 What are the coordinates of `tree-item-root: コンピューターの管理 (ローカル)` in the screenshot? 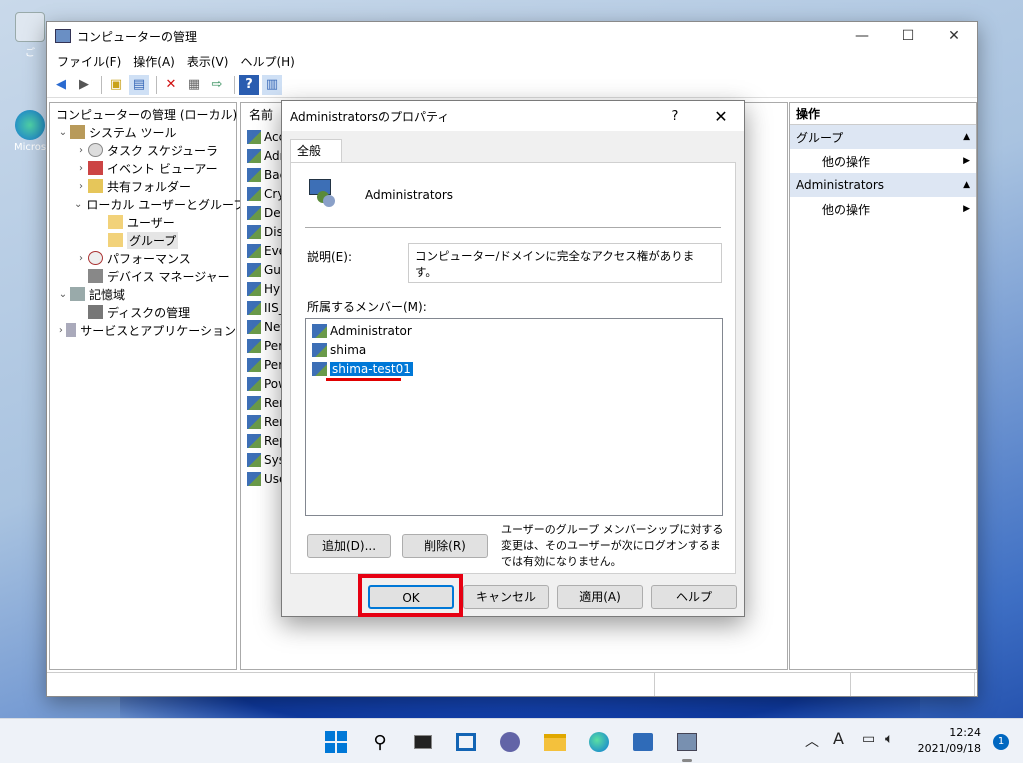 It's located at (144, 114).